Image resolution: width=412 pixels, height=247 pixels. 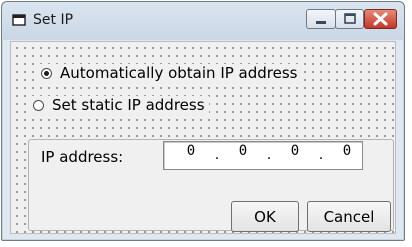 What do you see at coordinates (265, 216) in the screenshot?
I see `ok-button: OK` at bounding box center [265, 216].